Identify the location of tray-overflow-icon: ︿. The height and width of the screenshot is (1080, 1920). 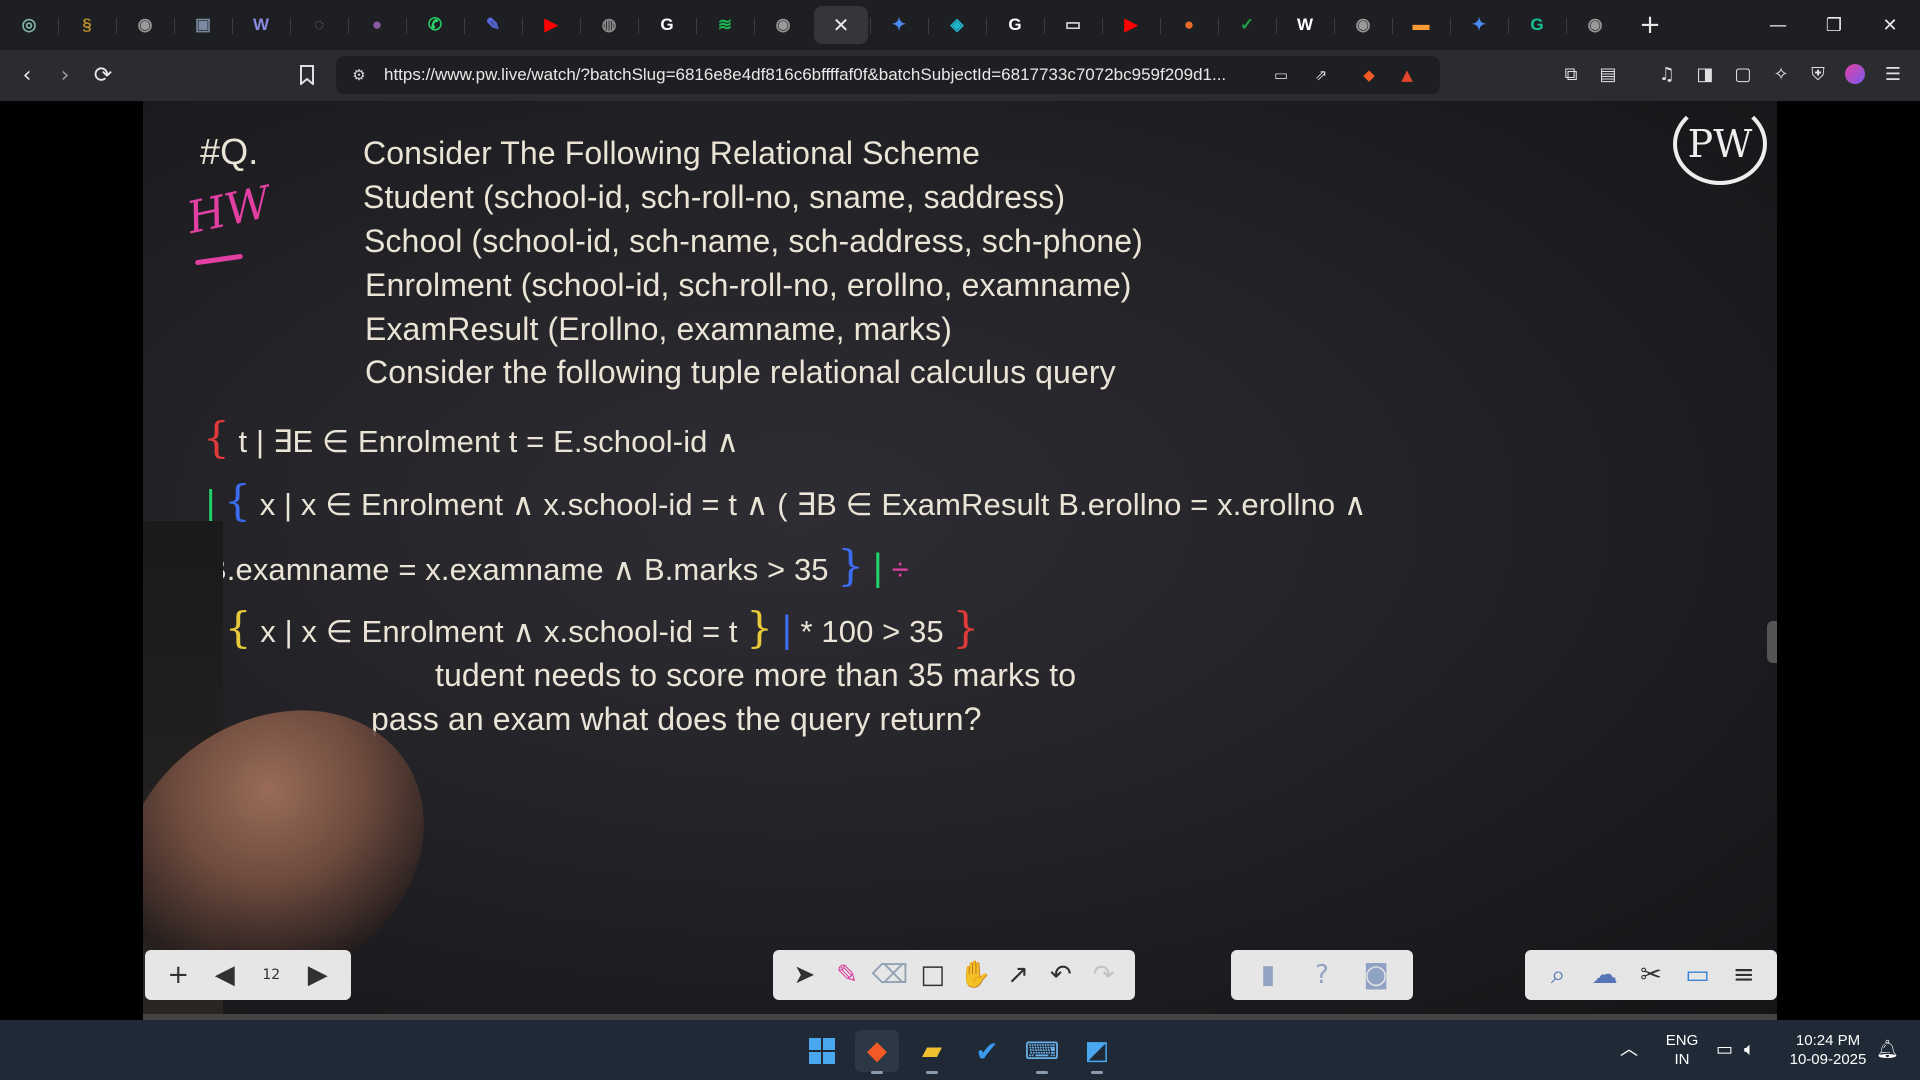
(1629, 1049).